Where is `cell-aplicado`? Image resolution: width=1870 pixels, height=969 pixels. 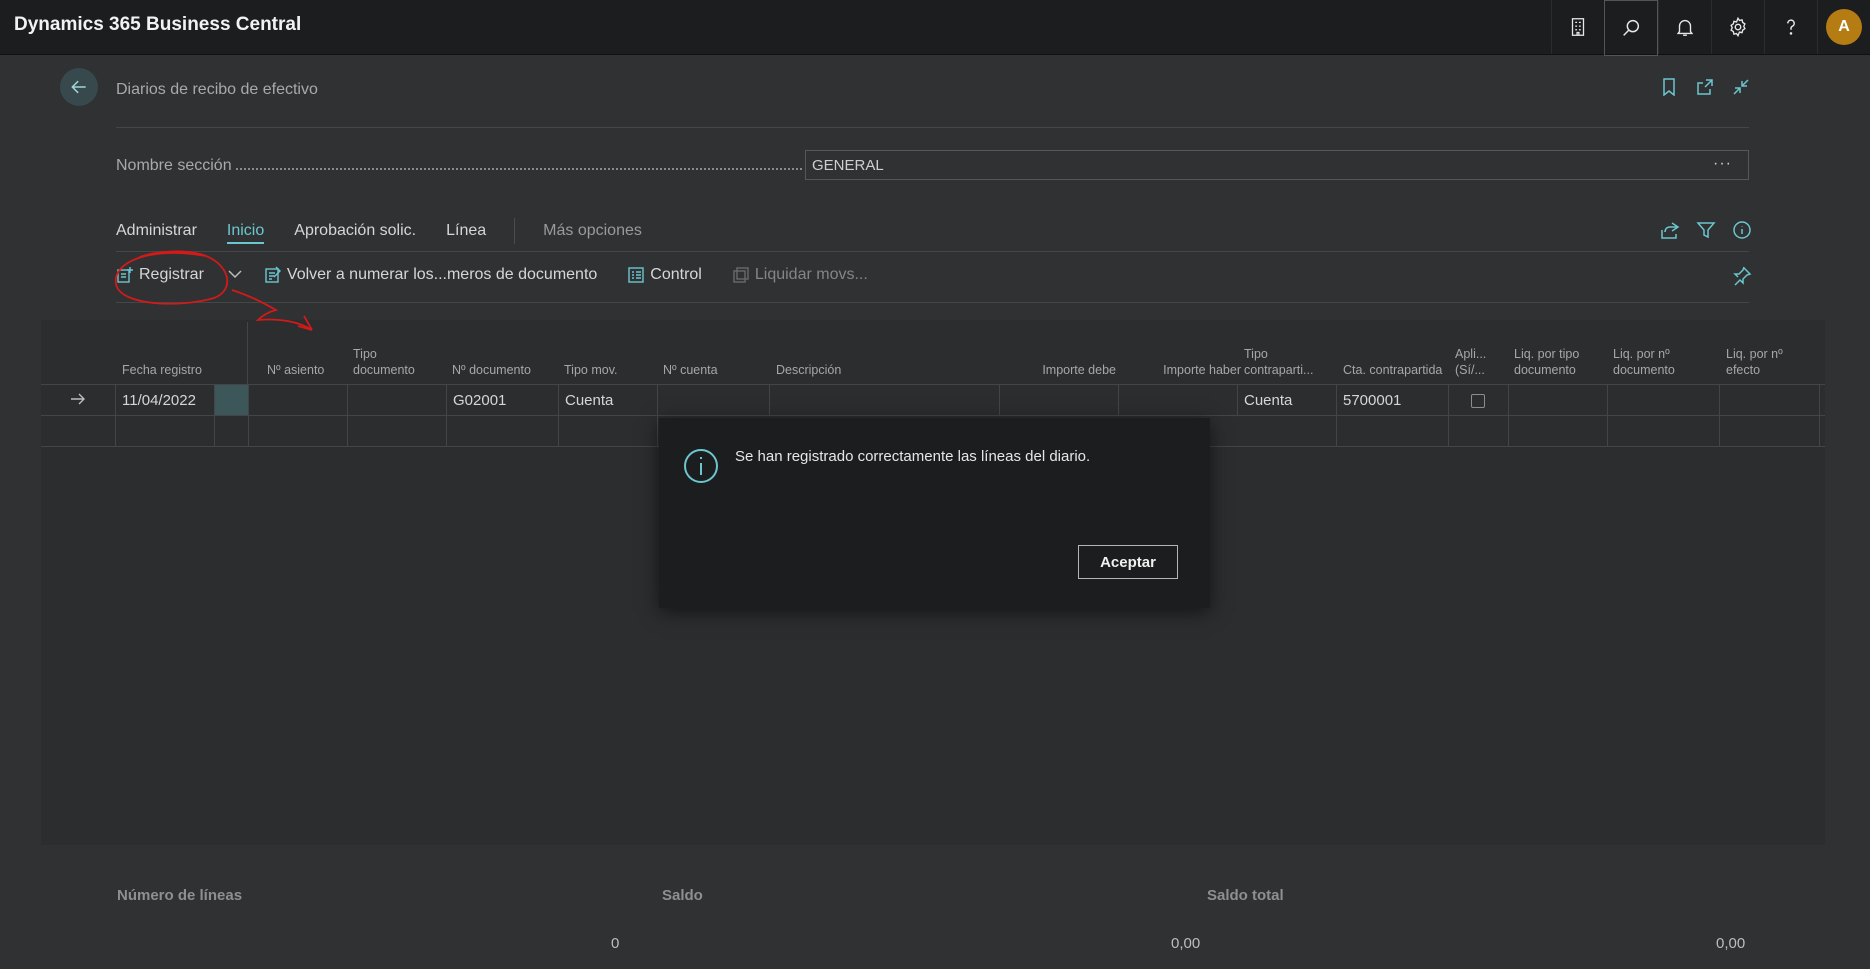 cell-aplicado is located at coordinates (1479, 400).